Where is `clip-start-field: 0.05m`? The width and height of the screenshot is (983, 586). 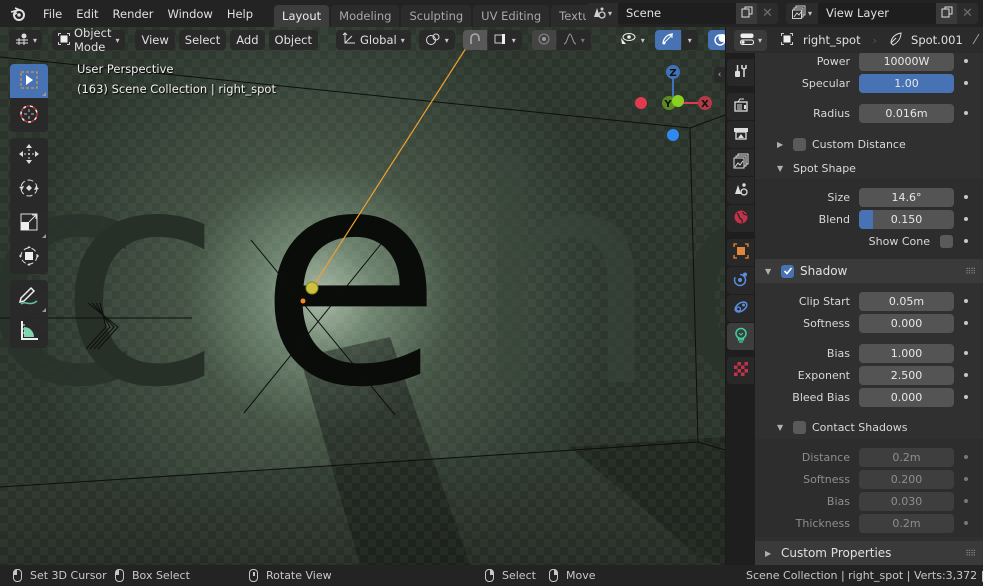 clip-start-field: 0.05m is located at coordinates (906, 301).